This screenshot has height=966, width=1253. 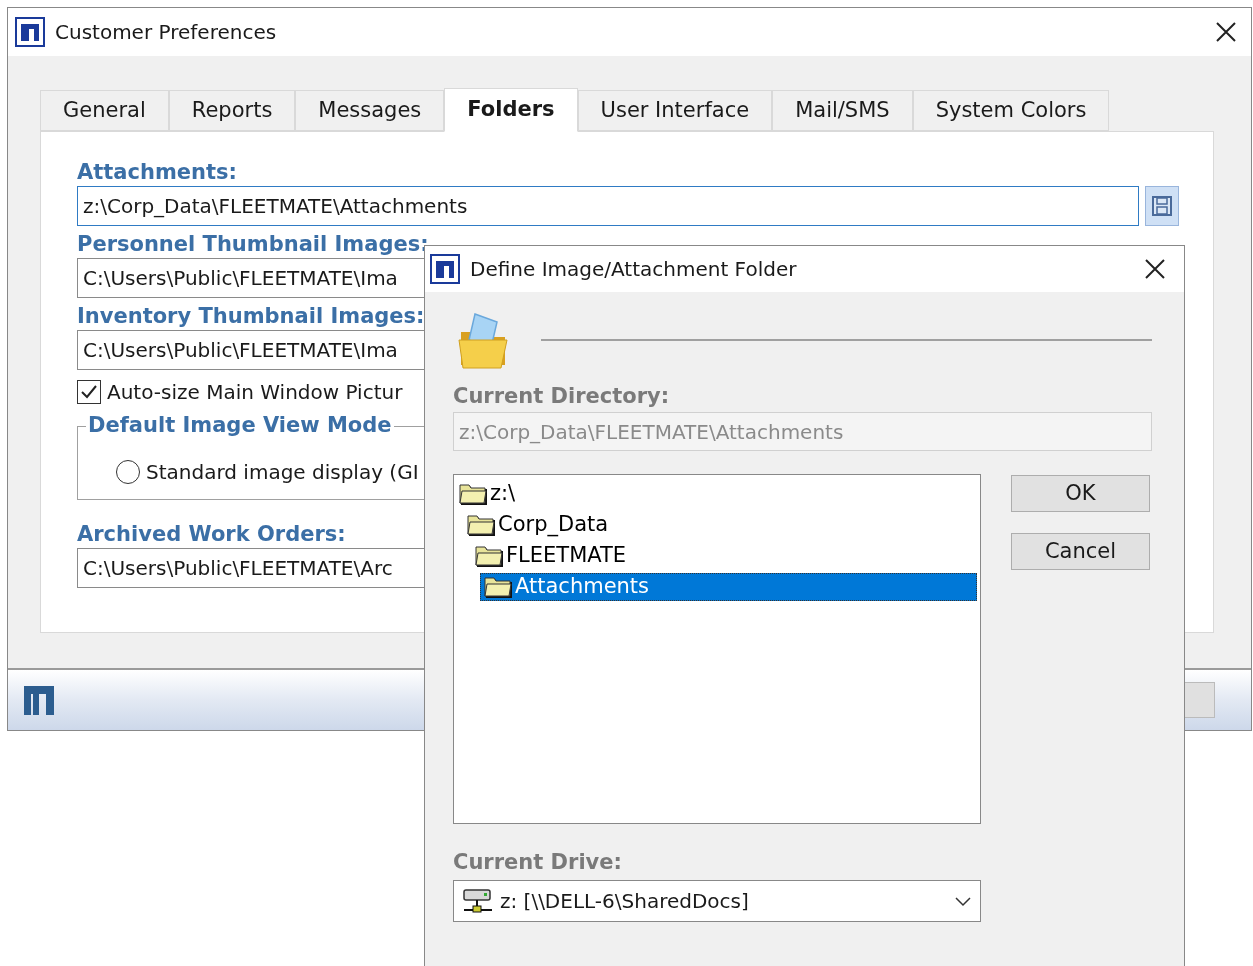 I want to click on radio-label: Standard image display (GI, so click(x=282, y=472).